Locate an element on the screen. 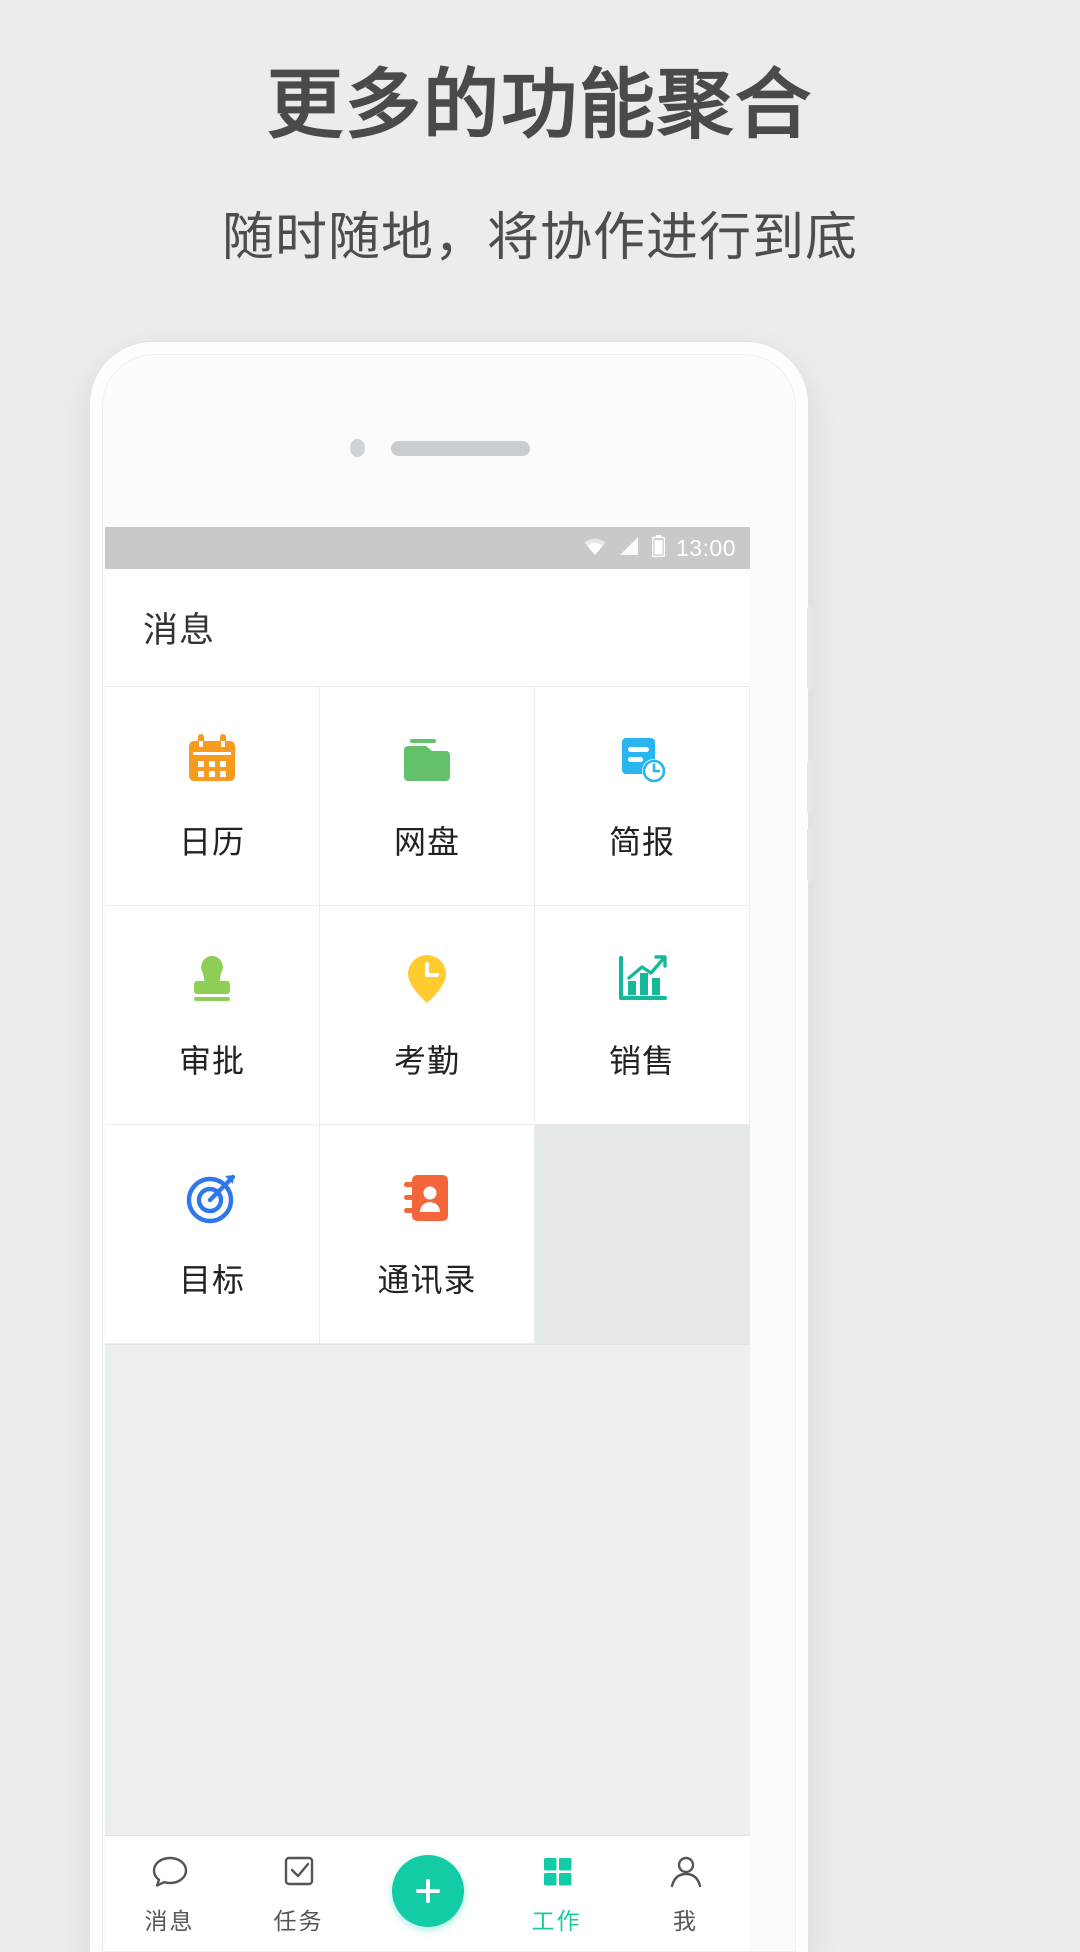 The image size is (1080, 1952). grid-item-approval: 审批 is located at coordinates (212, 1015).